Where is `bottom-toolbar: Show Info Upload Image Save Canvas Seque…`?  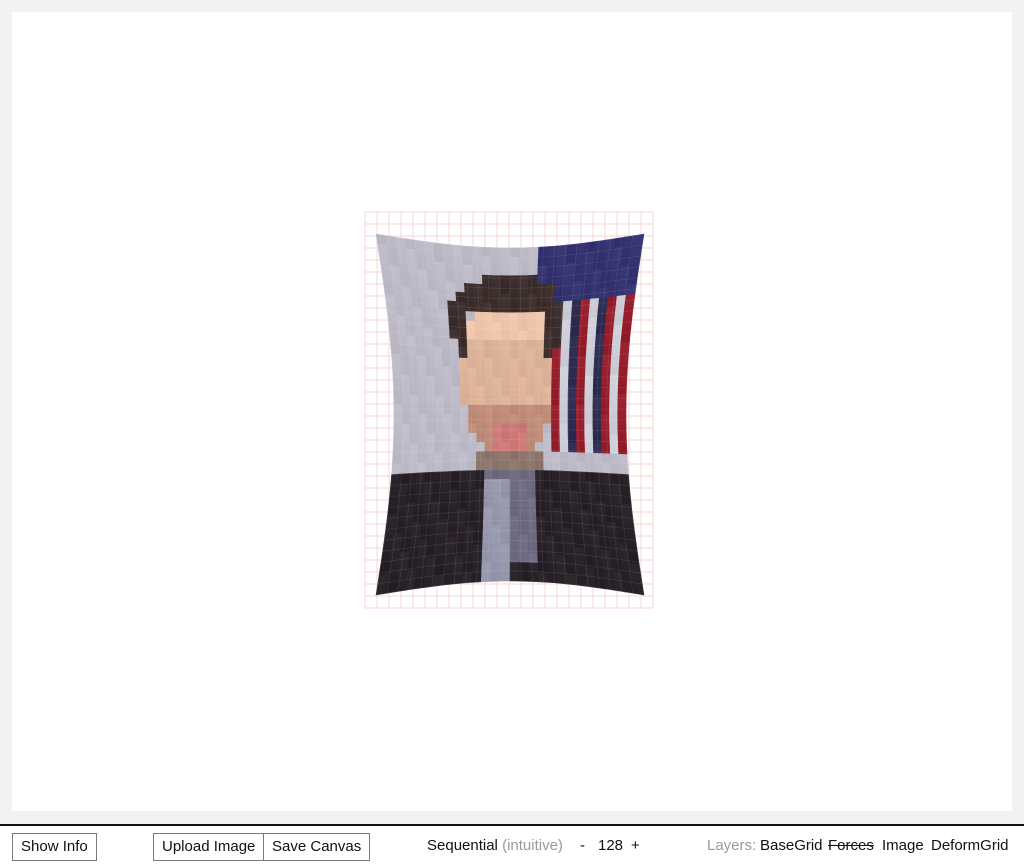
bottom-toolbar: Show Info Upload Image Save Canvas Seque… is located at coordinates (512, 844).